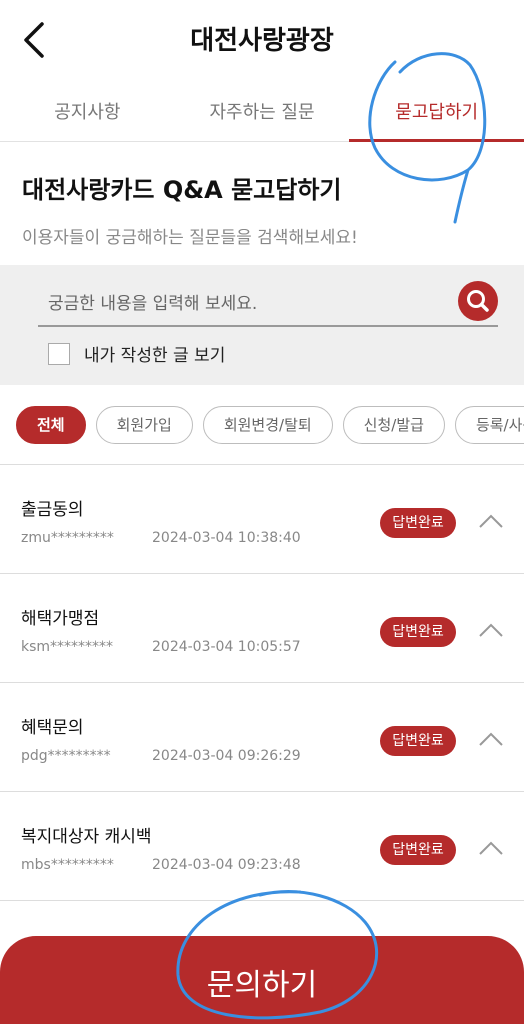 The image size is (524, 1024). I want to click on search-bar, so click(268, 303).